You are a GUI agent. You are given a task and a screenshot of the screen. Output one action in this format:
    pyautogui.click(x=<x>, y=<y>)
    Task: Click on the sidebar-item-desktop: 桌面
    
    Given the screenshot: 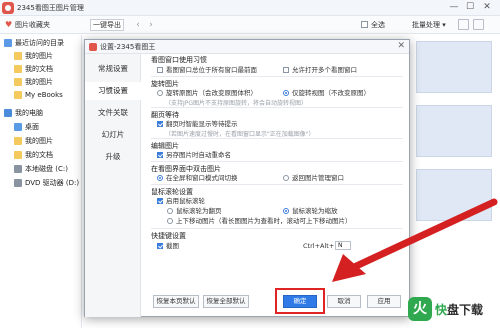 What is the action you would take?
    pyautogui.click(x=41, y=127)
    